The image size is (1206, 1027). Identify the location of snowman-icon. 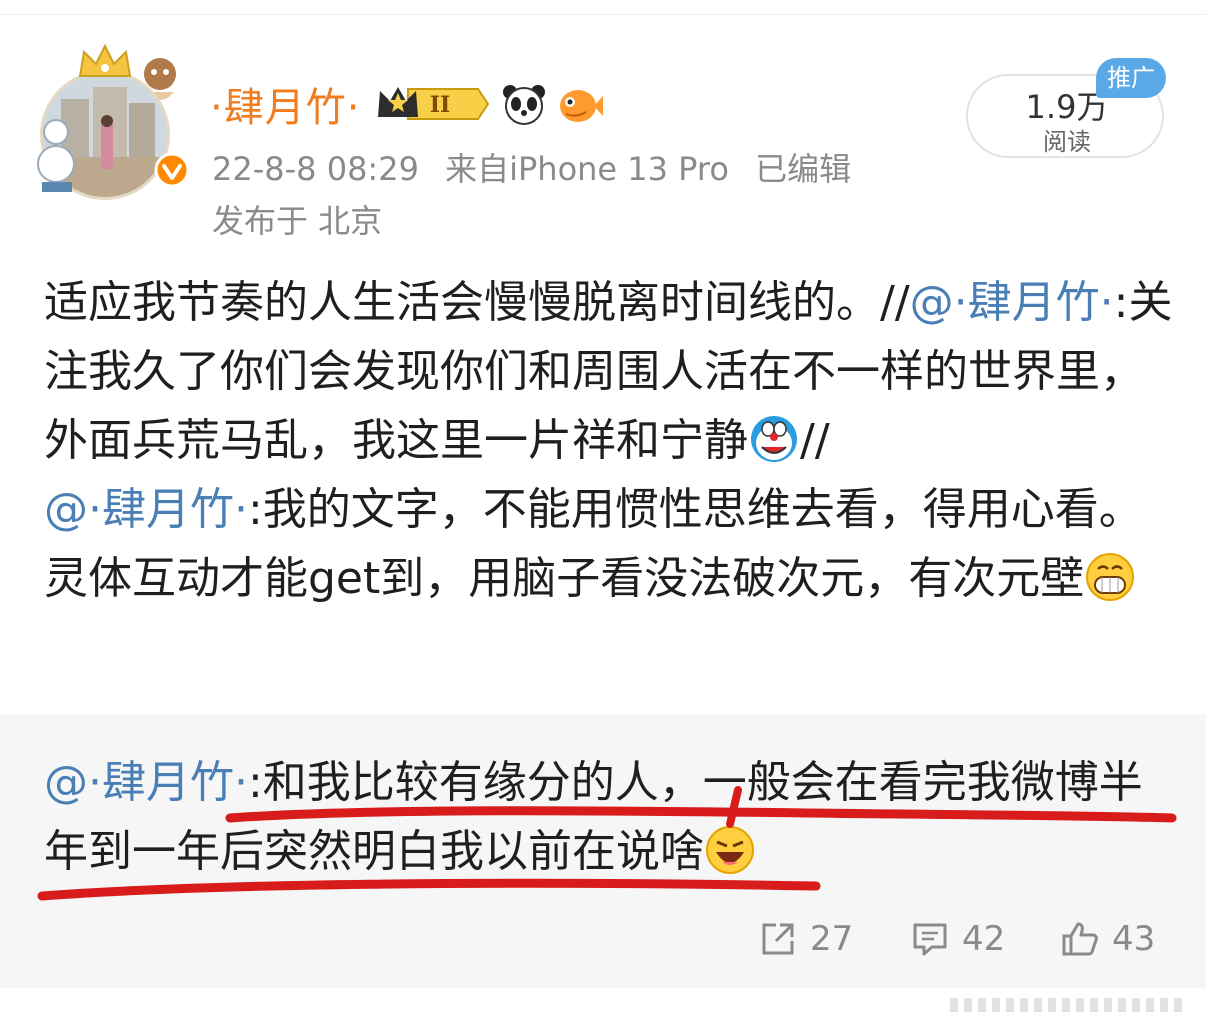
(56, 155).